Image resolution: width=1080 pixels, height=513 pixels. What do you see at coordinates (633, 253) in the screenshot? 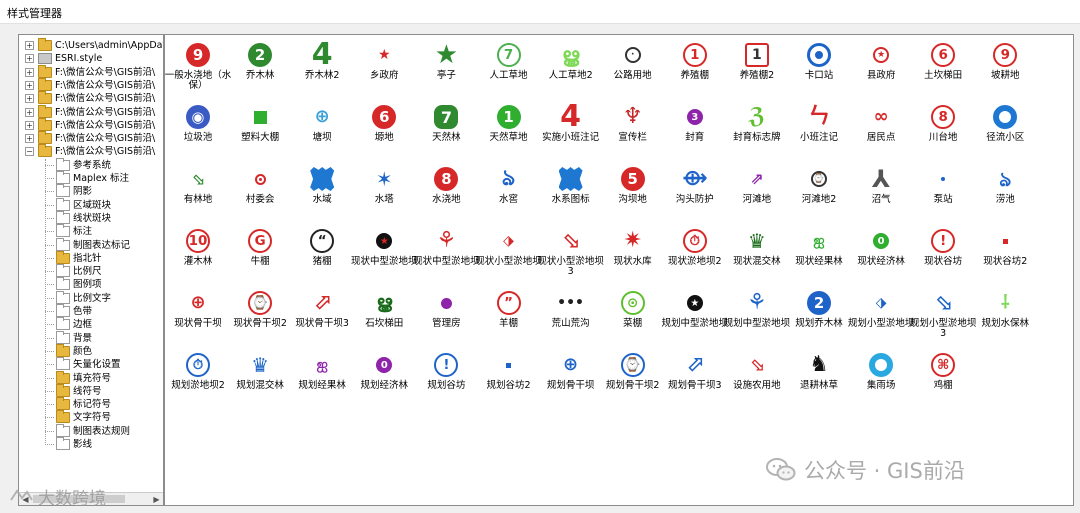
I see `symbol-item: ✷ 现状水库` at bounding box center [633, 253].